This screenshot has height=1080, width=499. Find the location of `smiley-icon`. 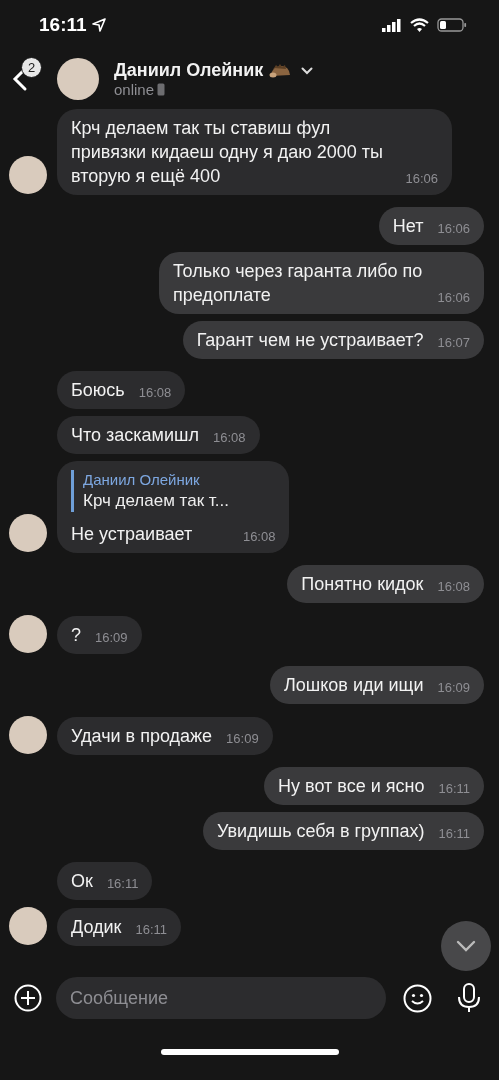

smiley-icon is located at coordinates (417, 998).